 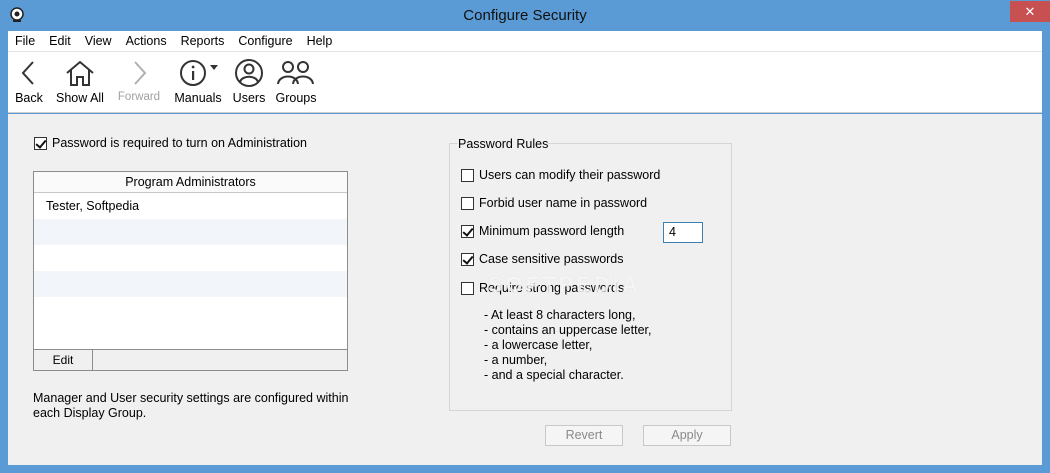 I want to click on edit-button: Edit, so click(x=63, y=360).